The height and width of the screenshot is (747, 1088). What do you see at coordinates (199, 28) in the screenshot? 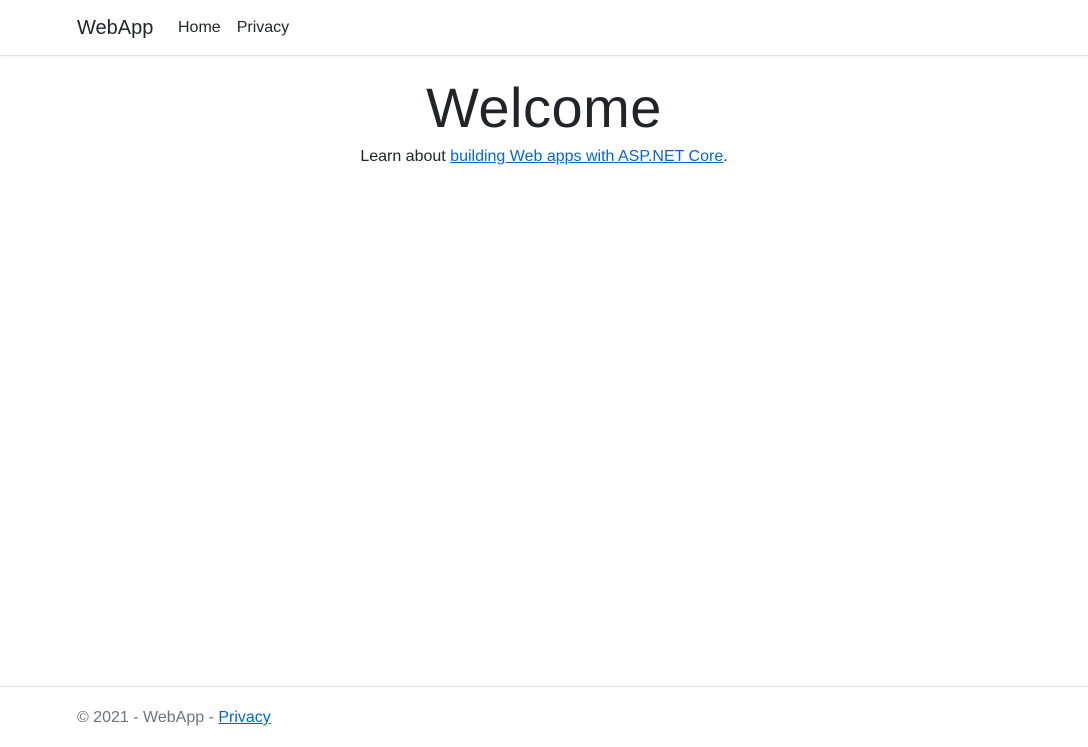
I see `nav-home-link: Home` at bounding box center [199, 28].